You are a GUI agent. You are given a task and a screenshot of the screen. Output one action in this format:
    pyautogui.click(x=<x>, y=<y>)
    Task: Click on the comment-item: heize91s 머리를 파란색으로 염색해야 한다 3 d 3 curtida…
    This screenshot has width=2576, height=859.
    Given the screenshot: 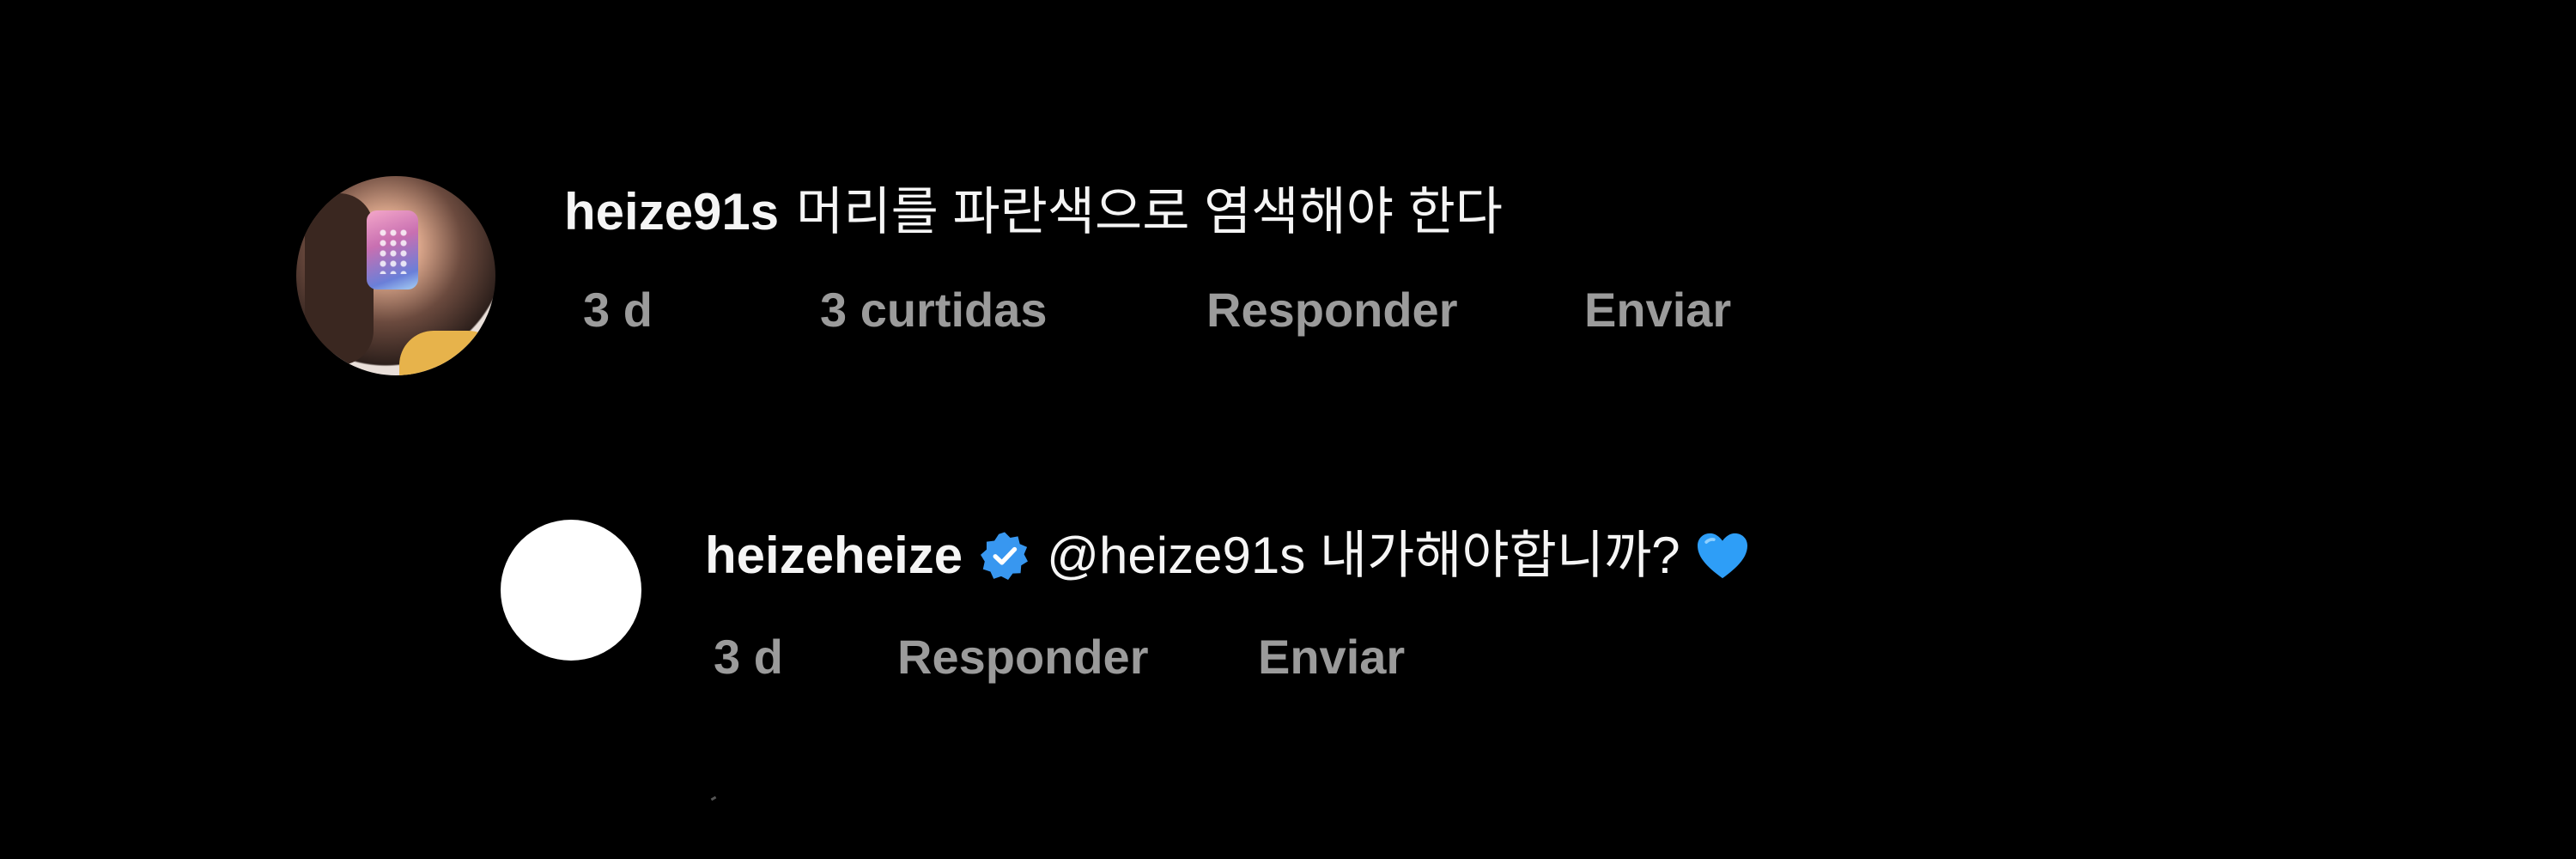 What is the action you would take?
    pyautogui.click(x=1013, y=276)
    